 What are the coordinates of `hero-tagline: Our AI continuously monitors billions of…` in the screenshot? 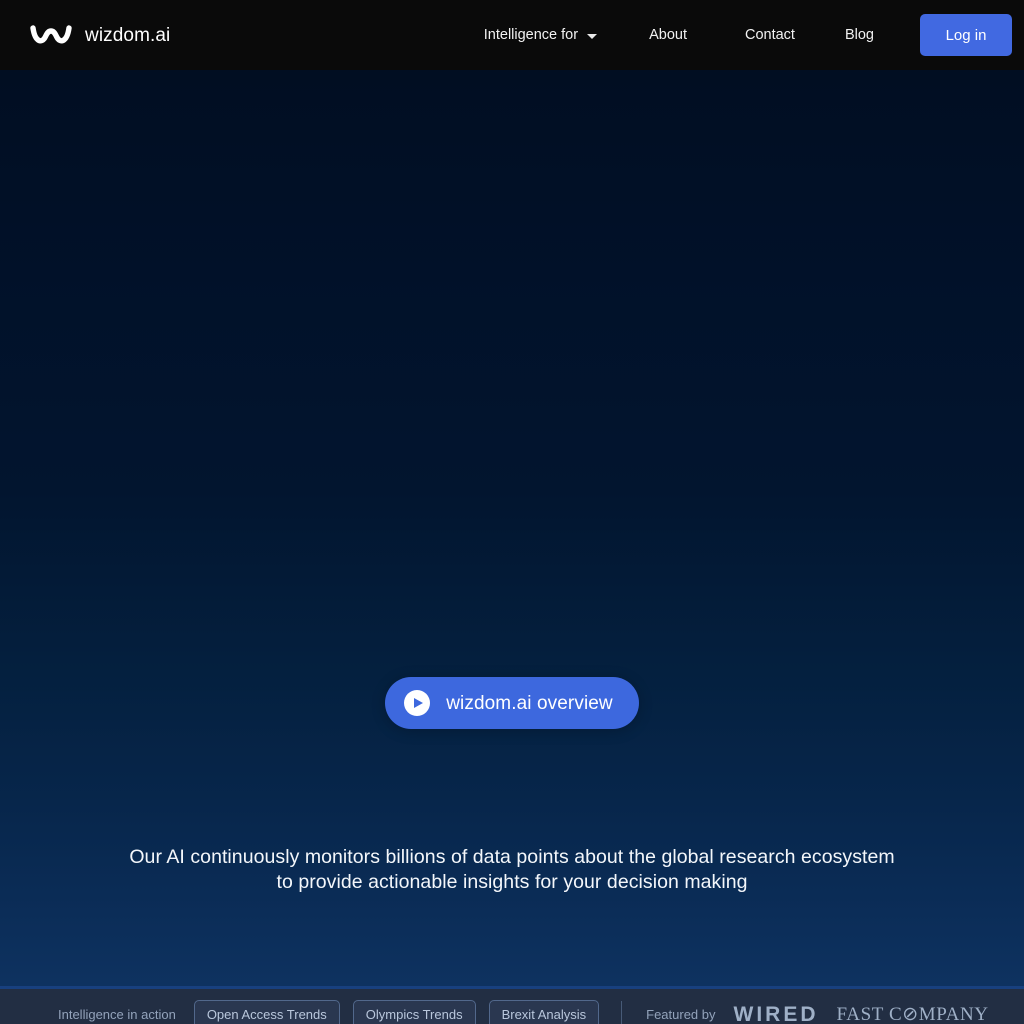 It's located at (512, 869).